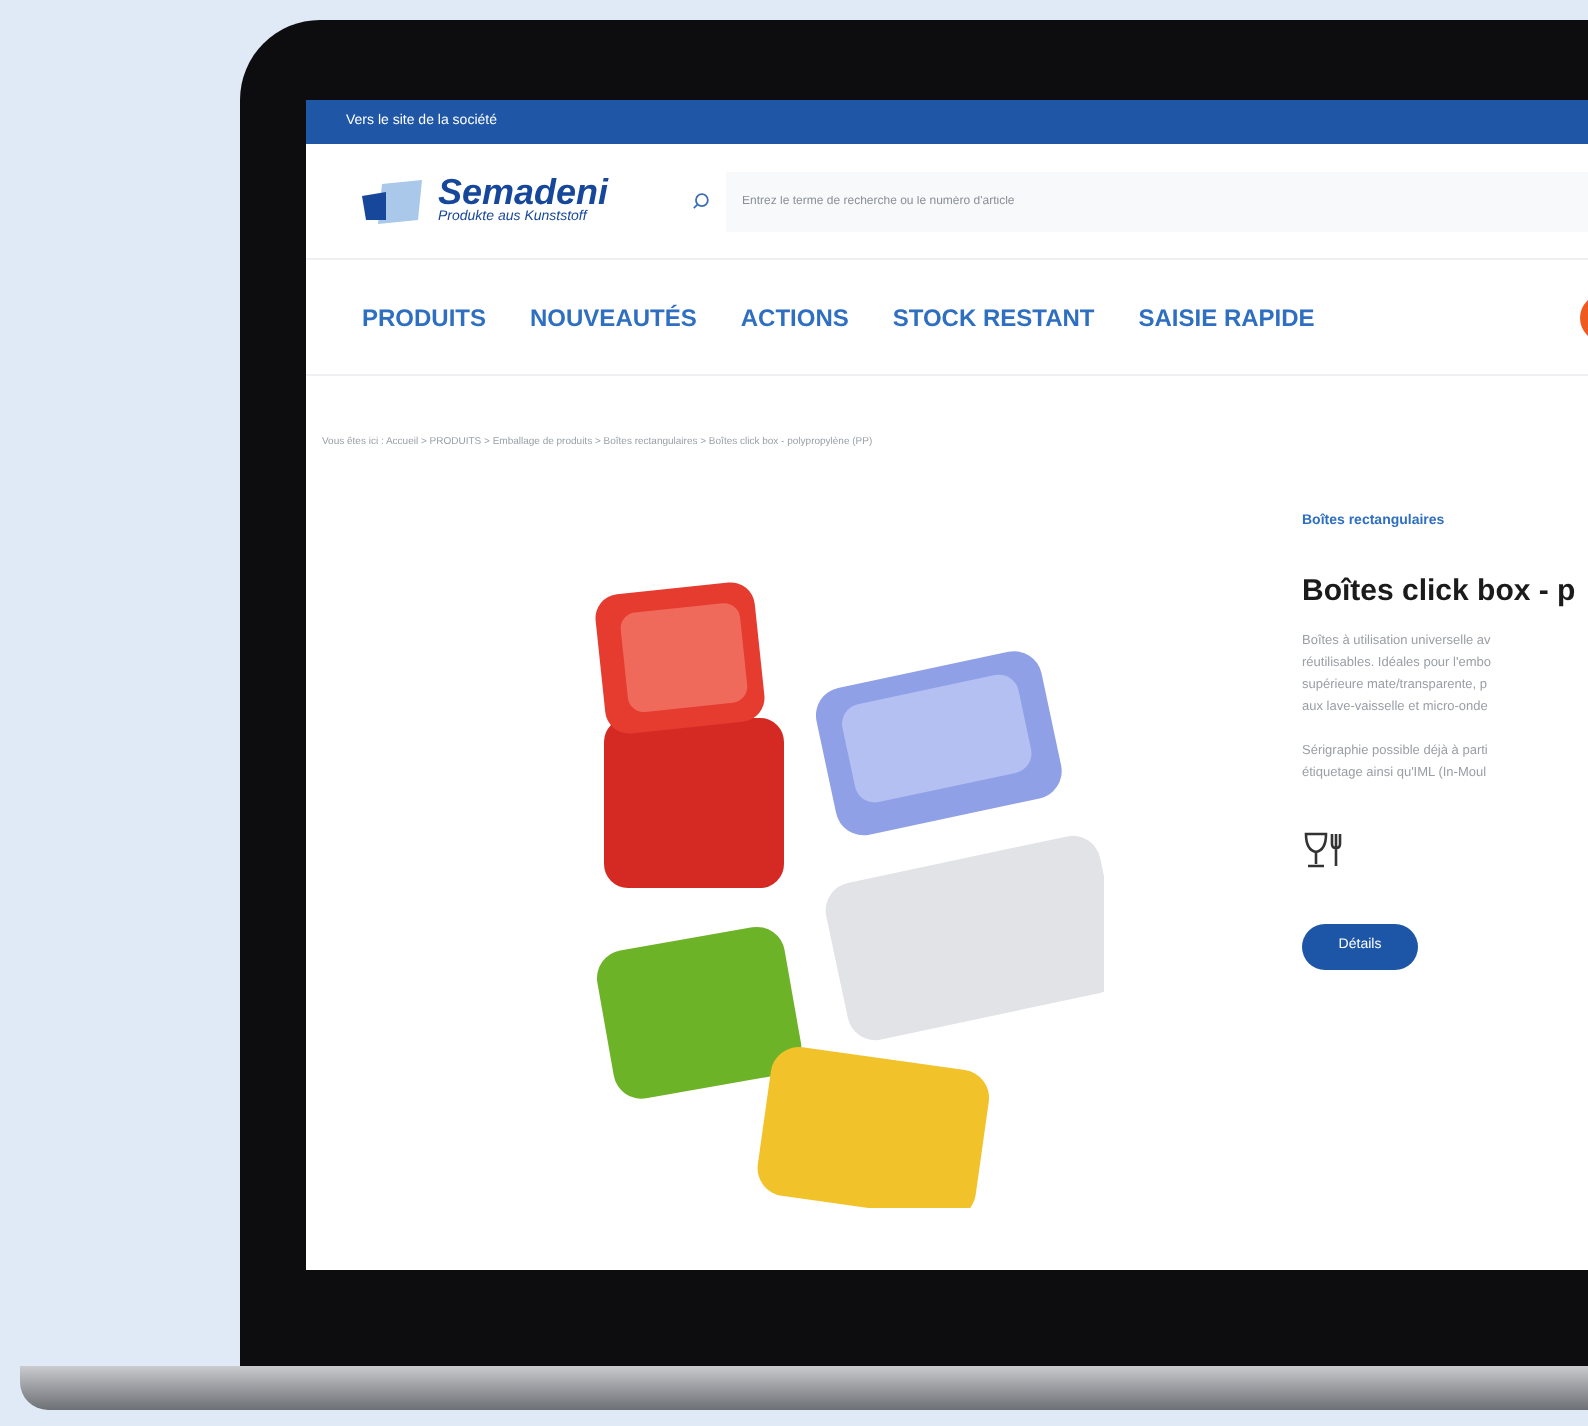 The width and height of the screenshot is (1588, 1426). Describe the element at coordinates (523, 192) in the screenshot. I see `logo-name: Semadeni` at that location.